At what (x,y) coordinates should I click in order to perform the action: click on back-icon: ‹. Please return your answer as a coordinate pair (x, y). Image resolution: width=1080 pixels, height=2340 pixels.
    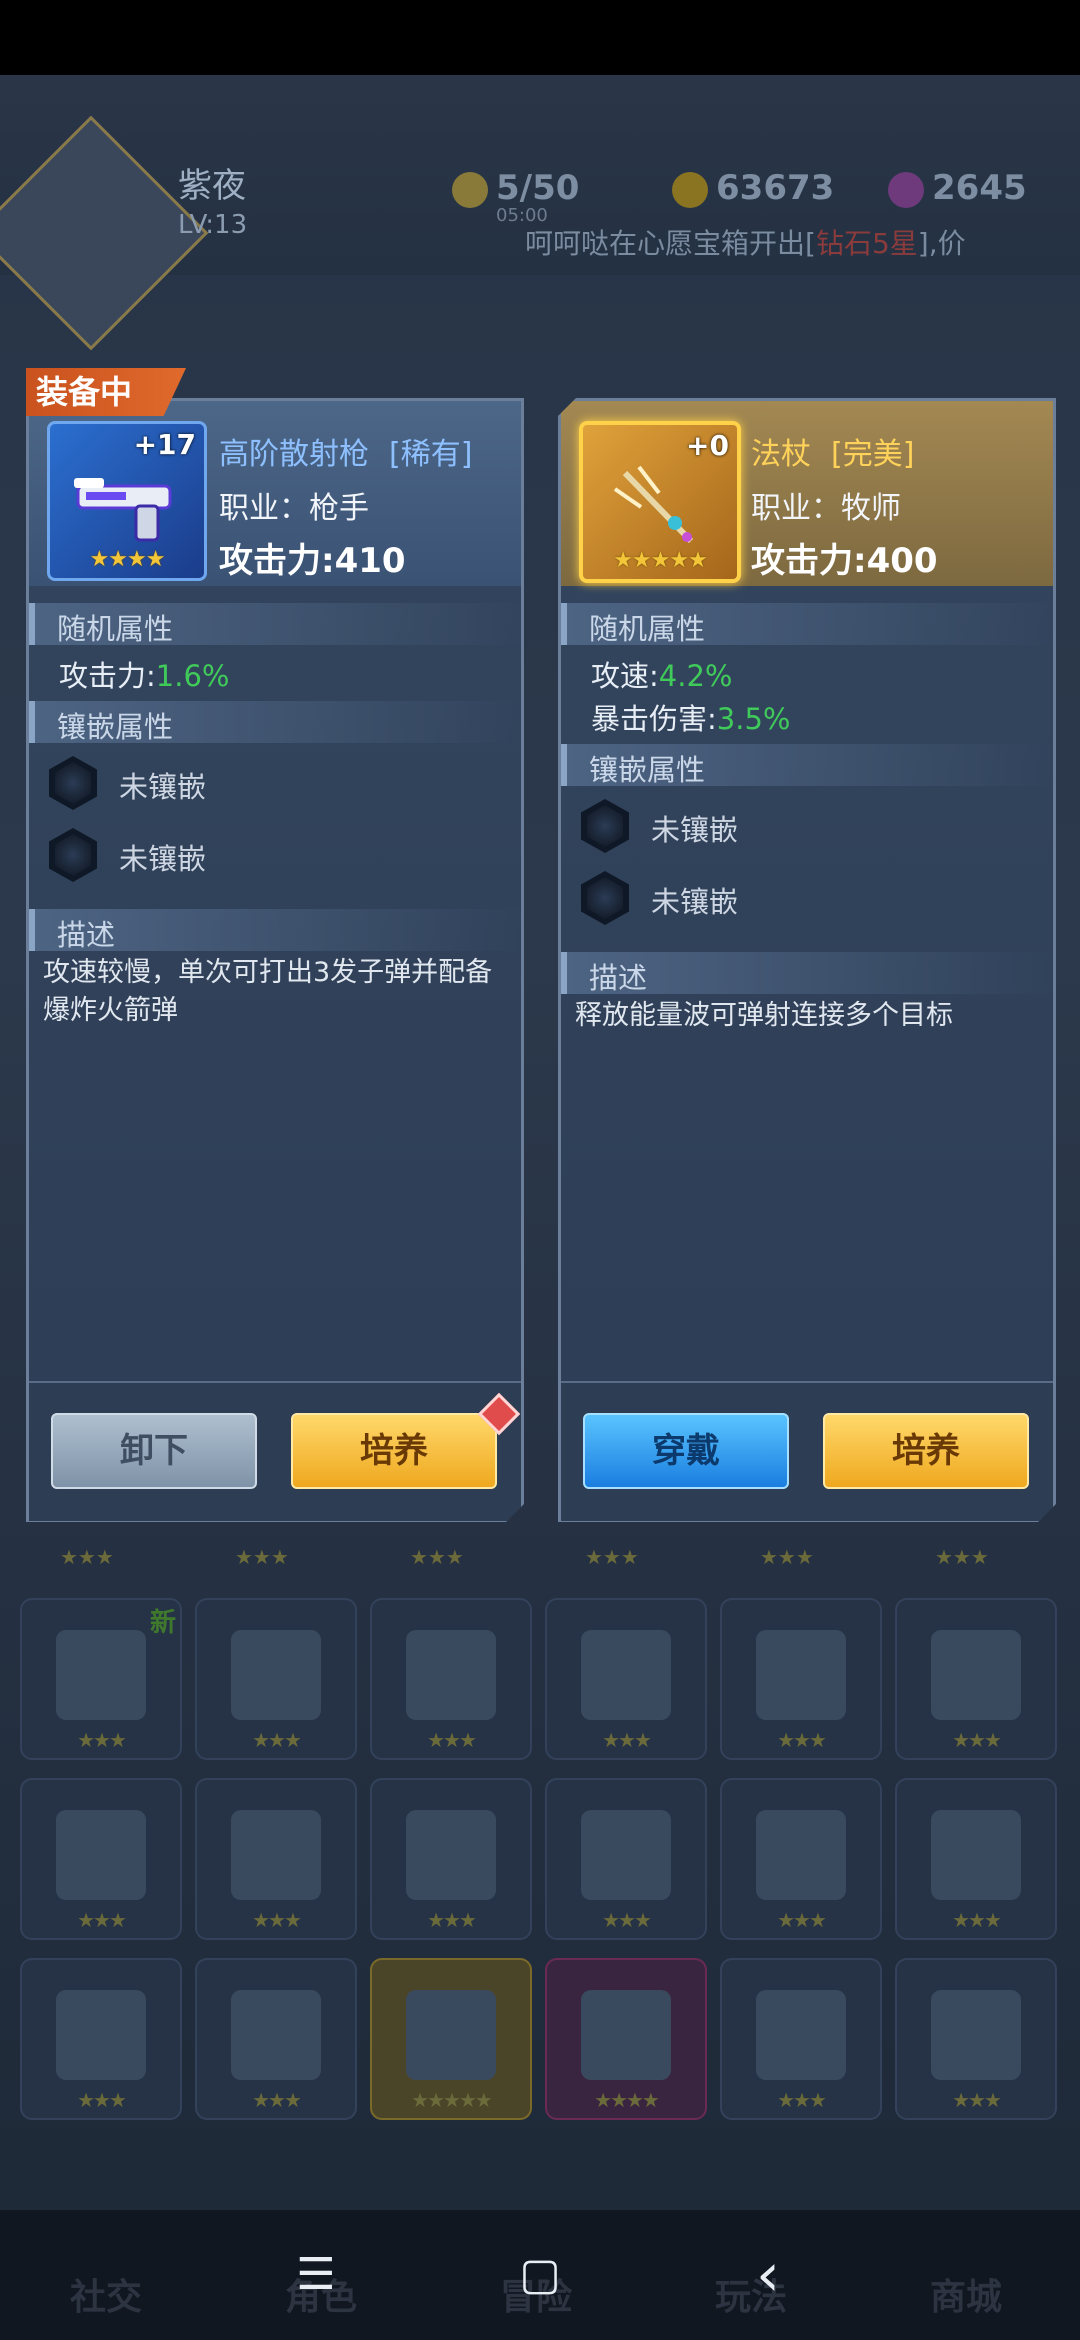
    Looking at the image, I should click on (768, 2275).